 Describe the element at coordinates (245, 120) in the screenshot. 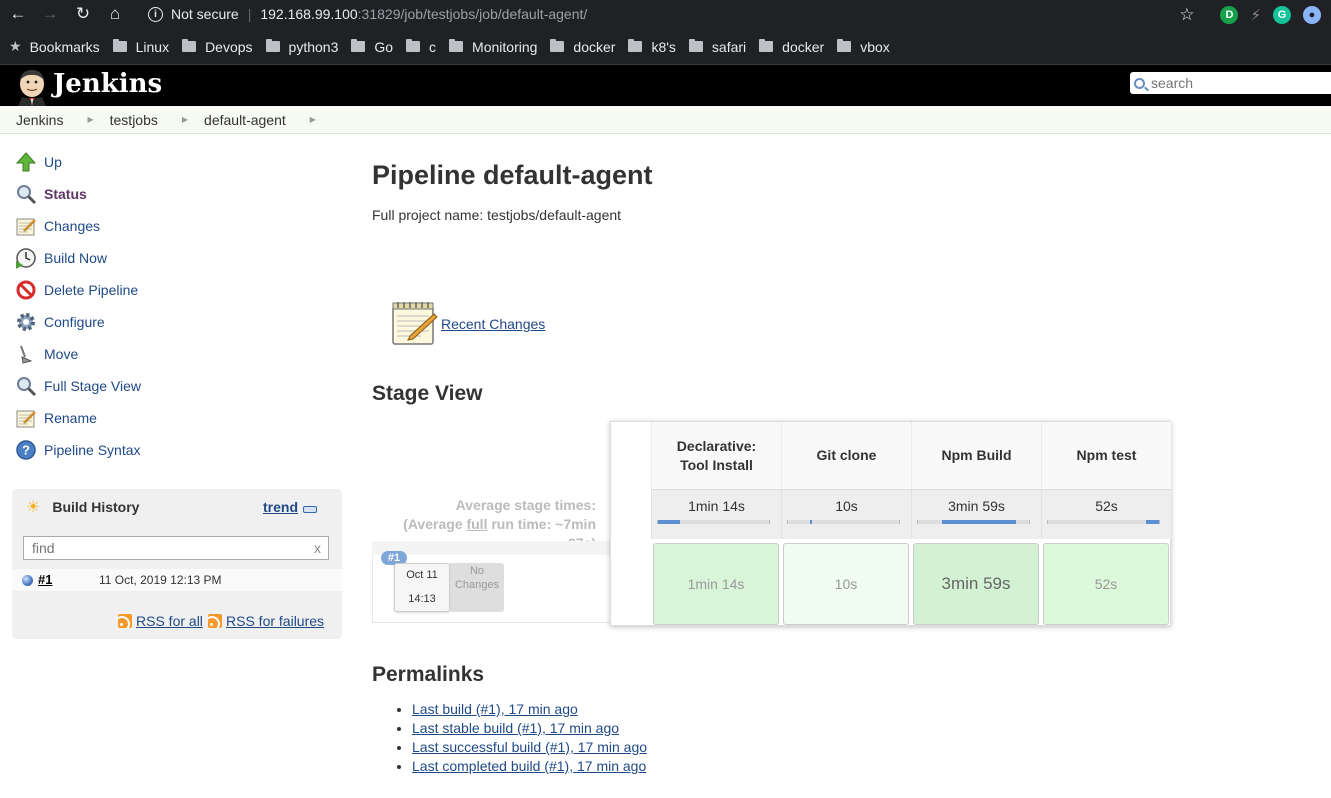

I see `breadcrumb-default-agent: default-agent` at that location.